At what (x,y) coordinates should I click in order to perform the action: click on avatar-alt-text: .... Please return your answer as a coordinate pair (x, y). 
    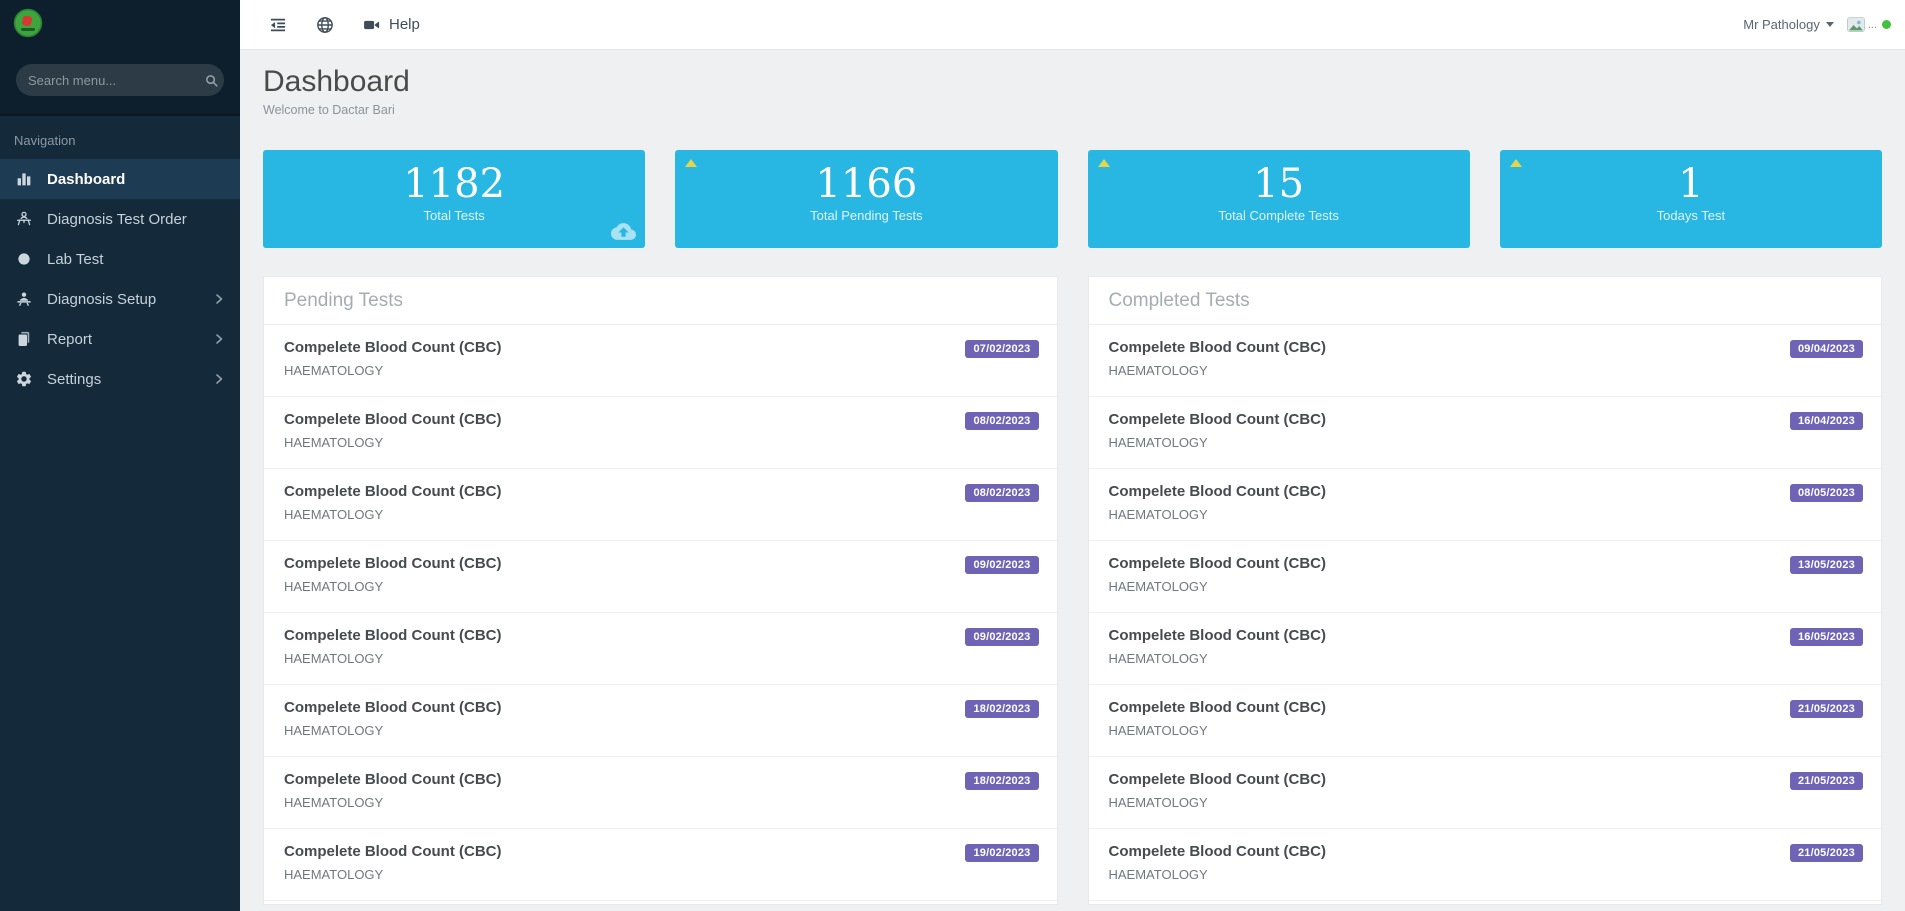
    Looking at the image, I should click on (1872, 24).